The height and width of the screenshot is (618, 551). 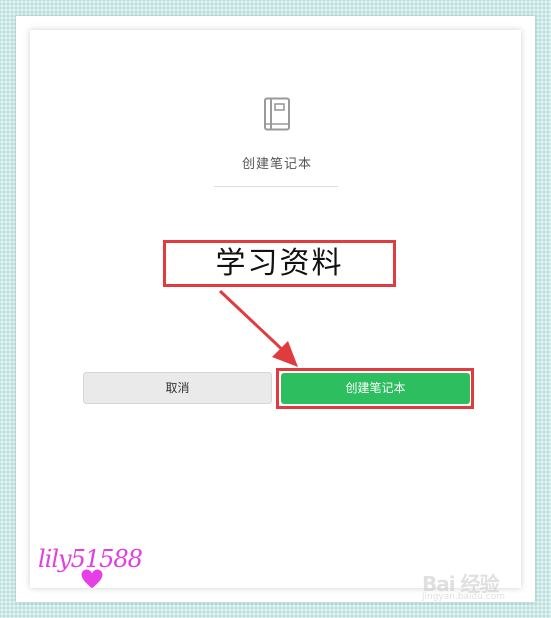 What do you see at coordinates (277, 114) in the screenshot?
I see `notebook-icon` at bounding box center [277, 114].